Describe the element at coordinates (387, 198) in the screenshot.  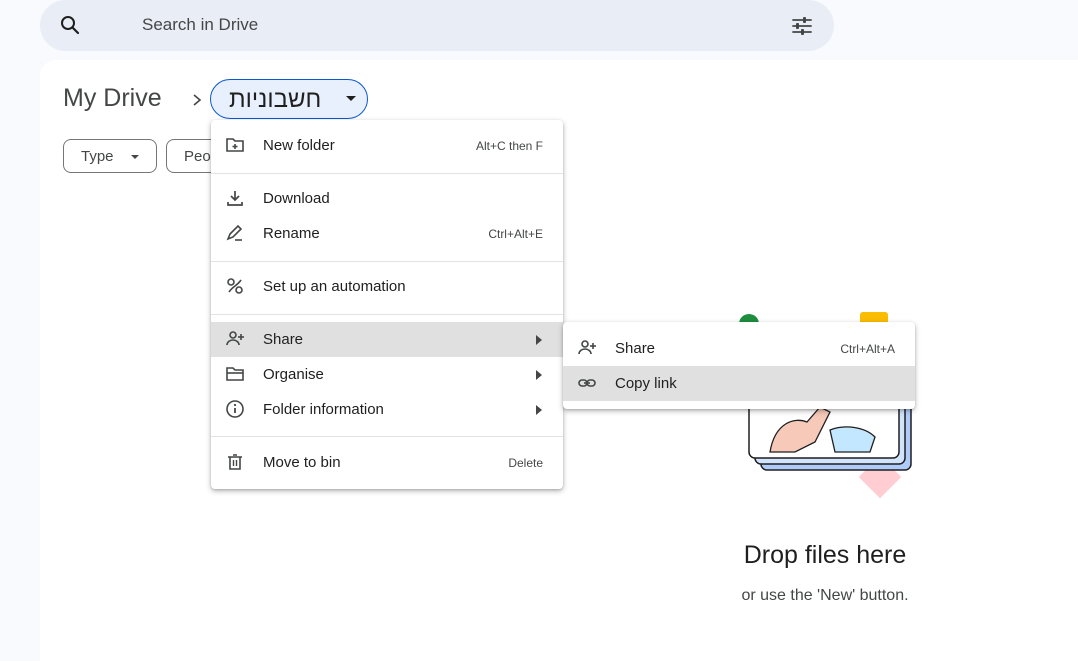
I see `menu-item-download: Download` at that location.